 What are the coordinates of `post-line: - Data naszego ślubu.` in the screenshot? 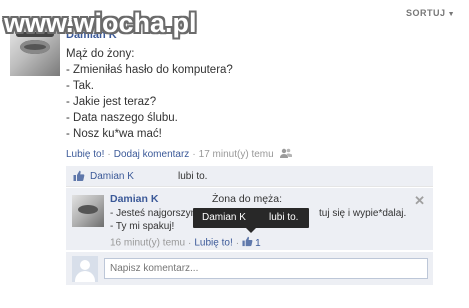 It's located at (122, 118).